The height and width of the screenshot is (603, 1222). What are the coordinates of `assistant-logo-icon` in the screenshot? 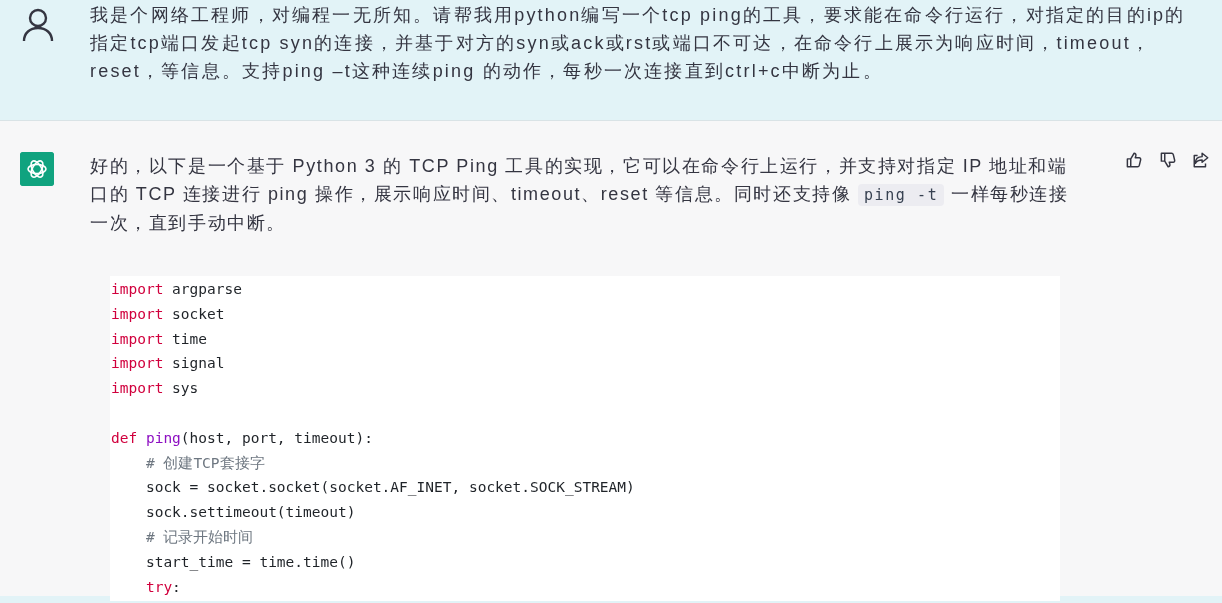 It's located at (37, 169).